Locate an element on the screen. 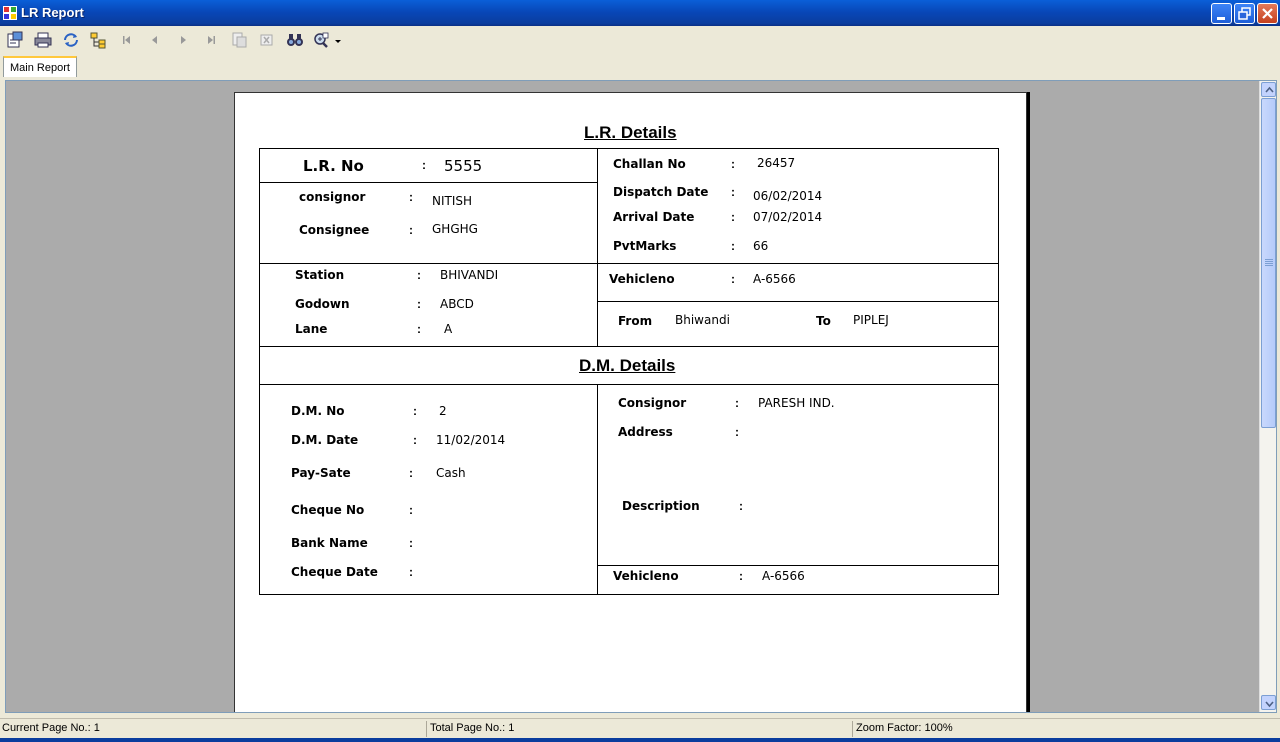 Image resolution: width=1280 pixels, height=742 pixels. cheque-no-label: Cheque No is located at coordinates (328, 510).